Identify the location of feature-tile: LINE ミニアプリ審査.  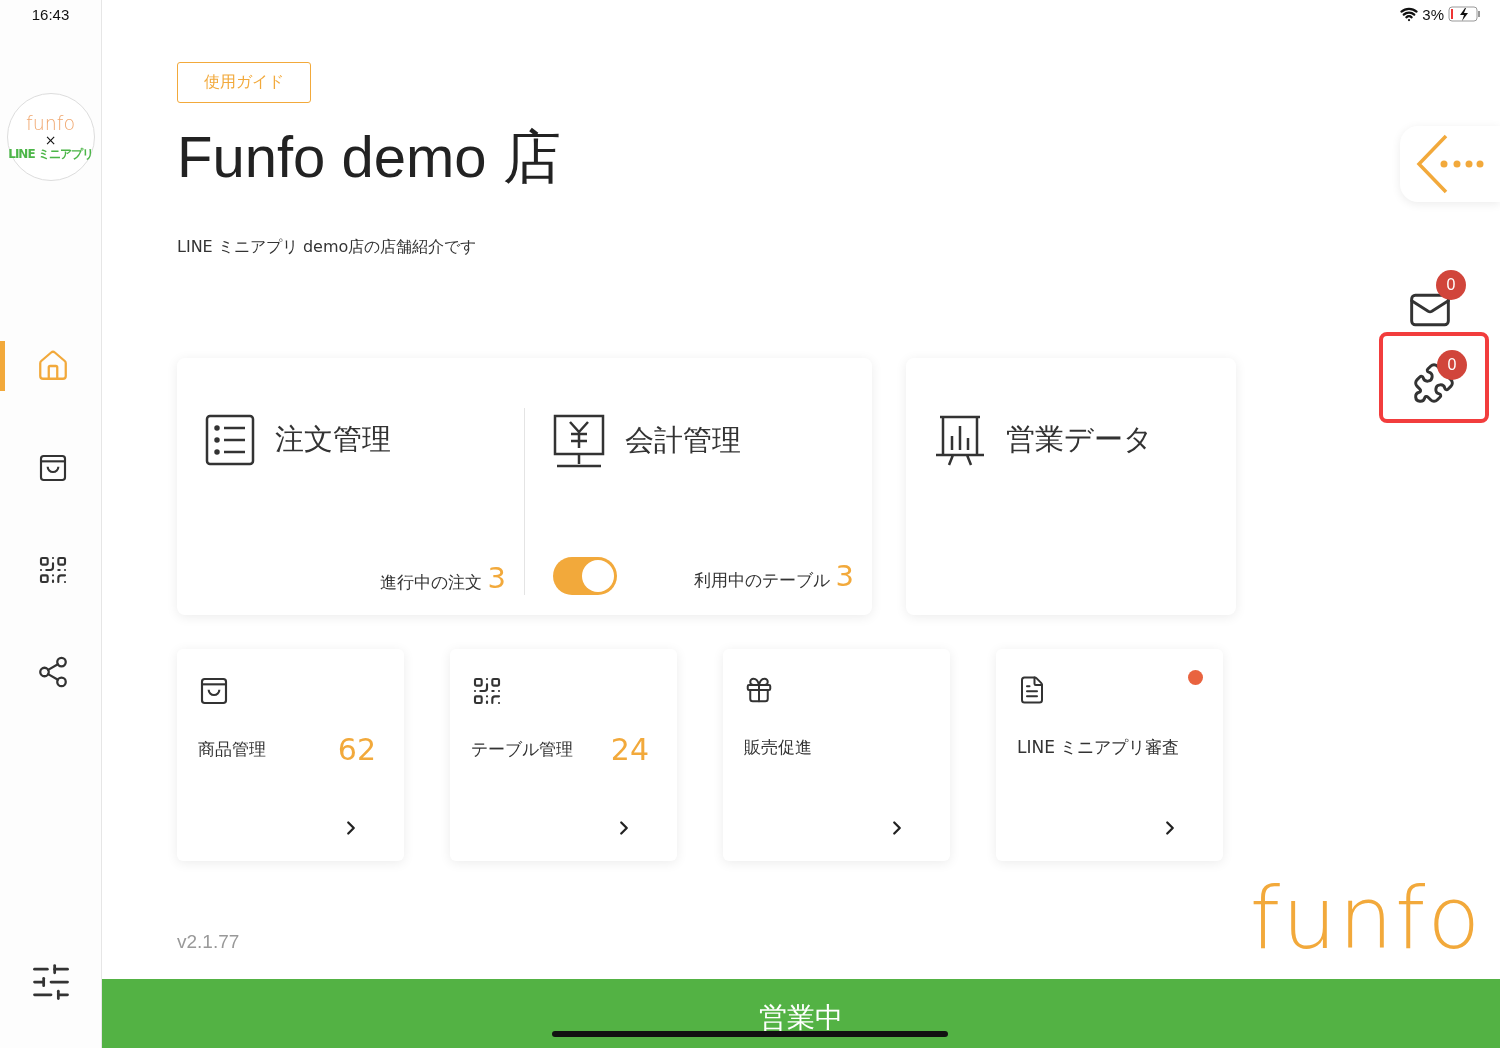
(1109, 755).